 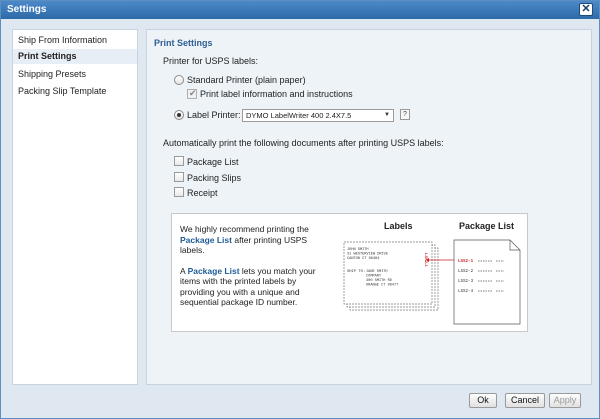 I want to click on ship-to-line: COMPANY, so click(x=374, y=277).